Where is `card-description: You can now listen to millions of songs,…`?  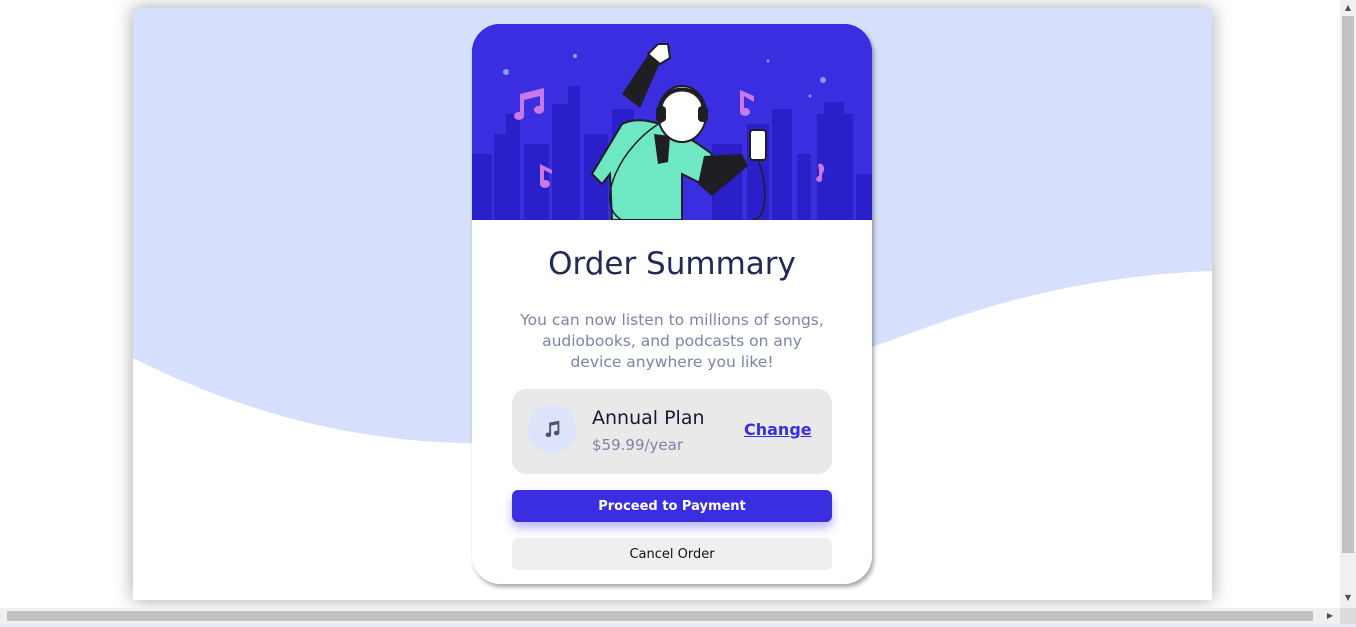 card-description: You can now listen to millions of songs,… is located at coordinates (672, 341).